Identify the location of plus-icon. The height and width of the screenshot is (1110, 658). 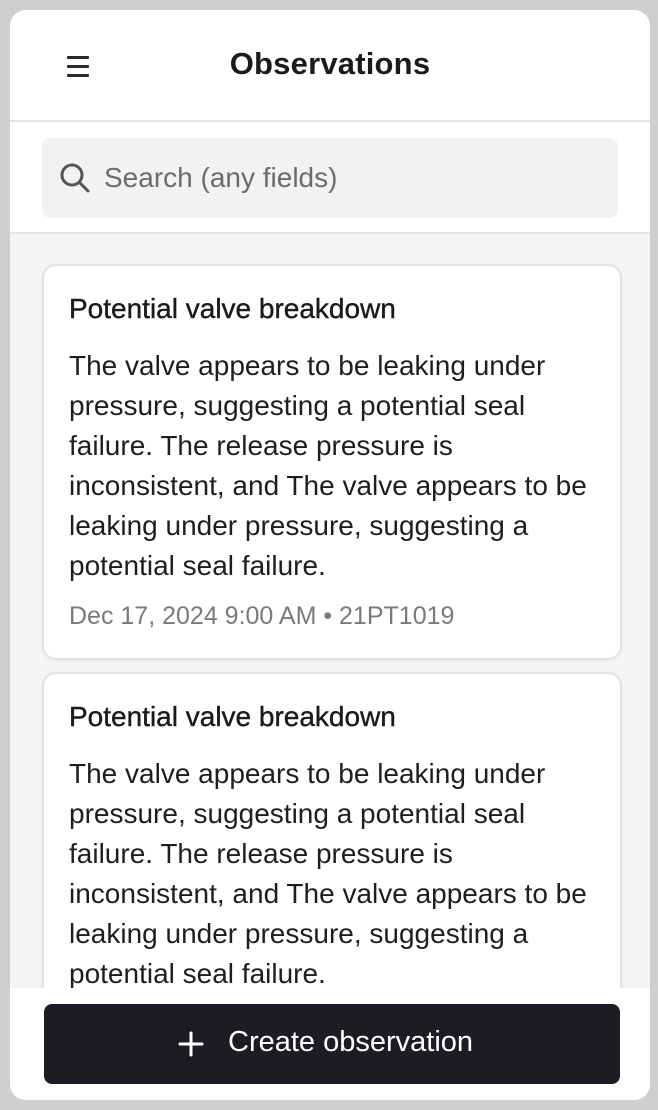
(191, 1044).